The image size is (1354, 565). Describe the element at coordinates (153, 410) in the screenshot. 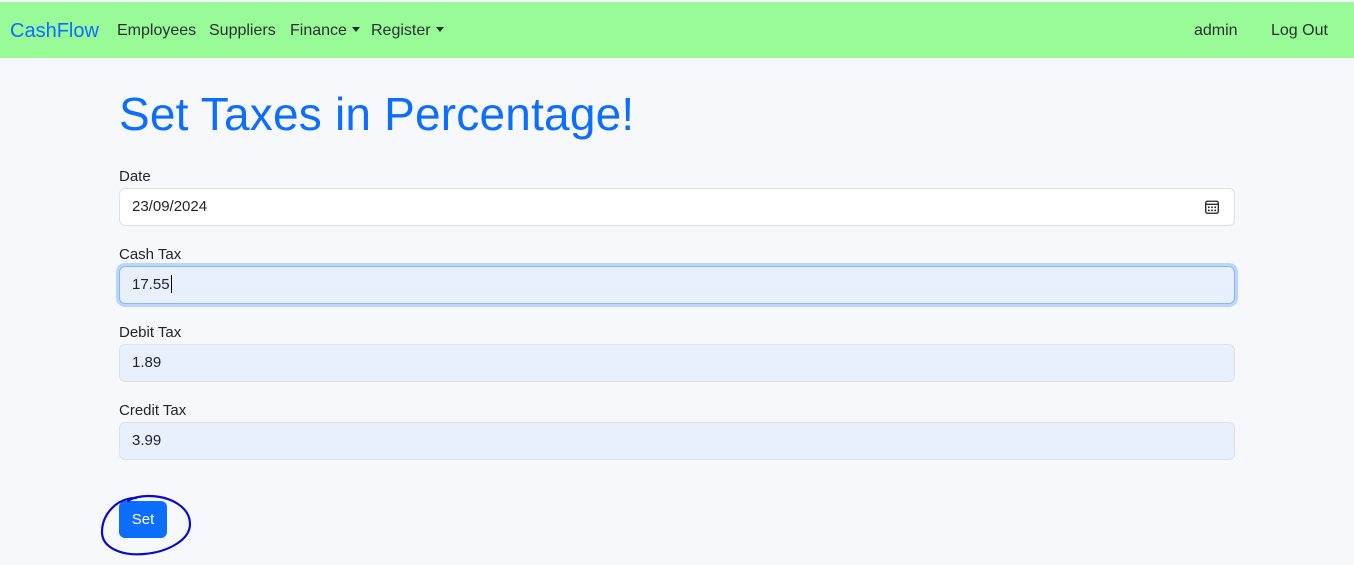

I see `credit-tax-label: Credit Tax` at that location.